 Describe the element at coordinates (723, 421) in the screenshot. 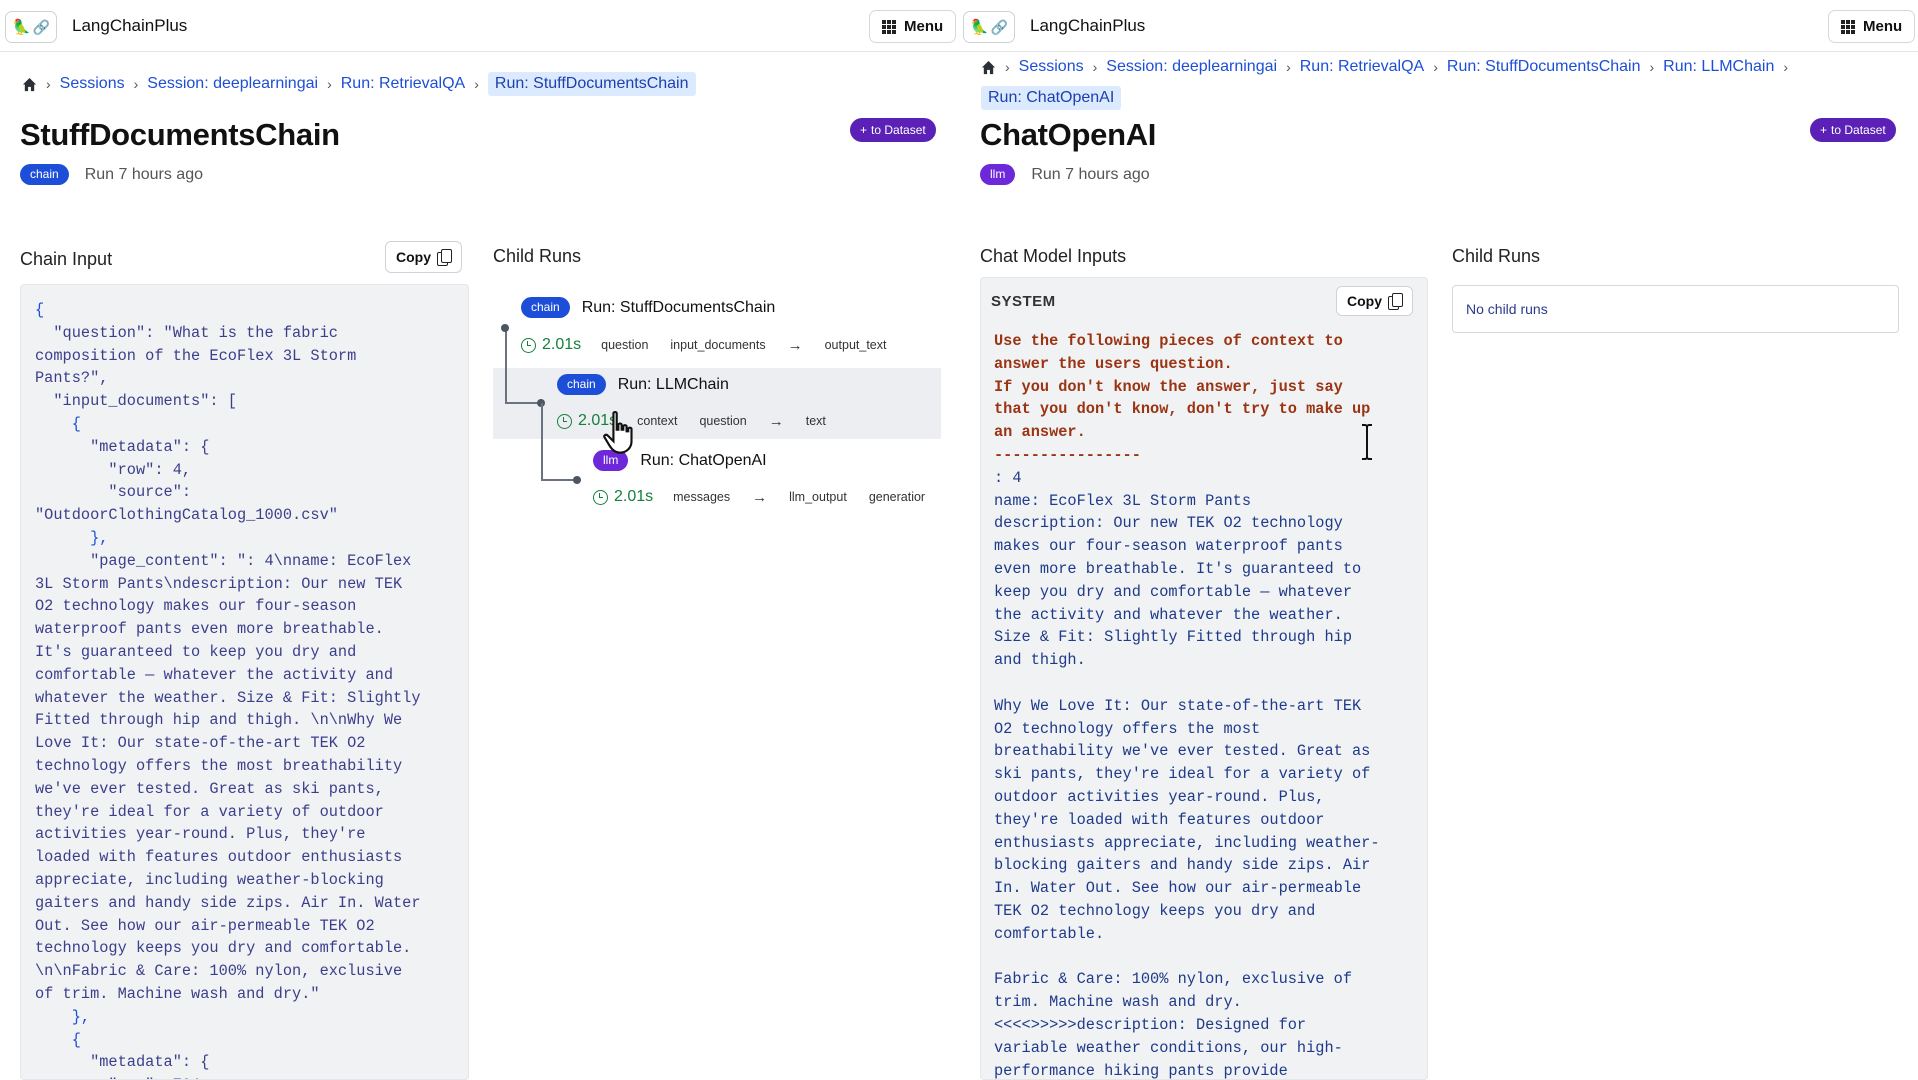

I see `input-key: question` at that location.